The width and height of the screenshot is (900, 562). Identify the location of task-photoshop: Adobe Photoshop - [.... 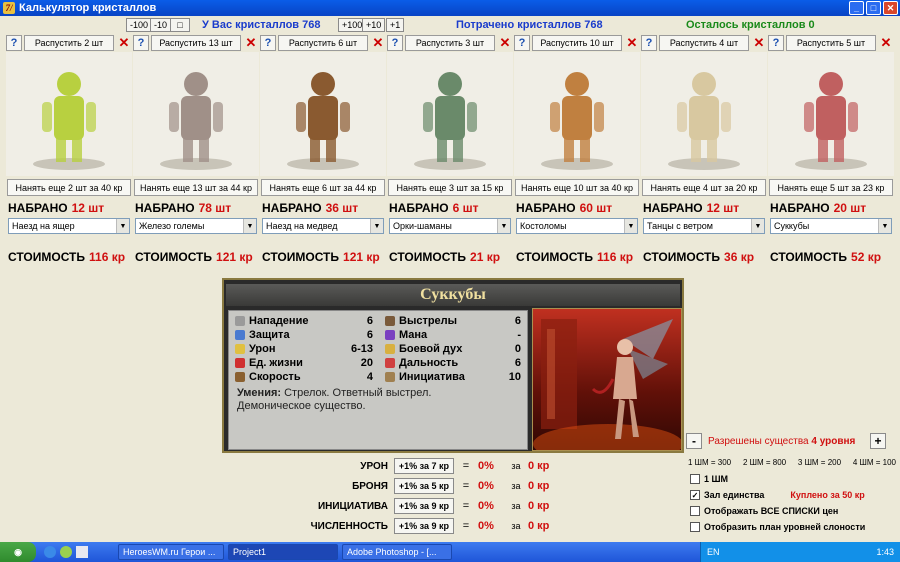
(397, 552).